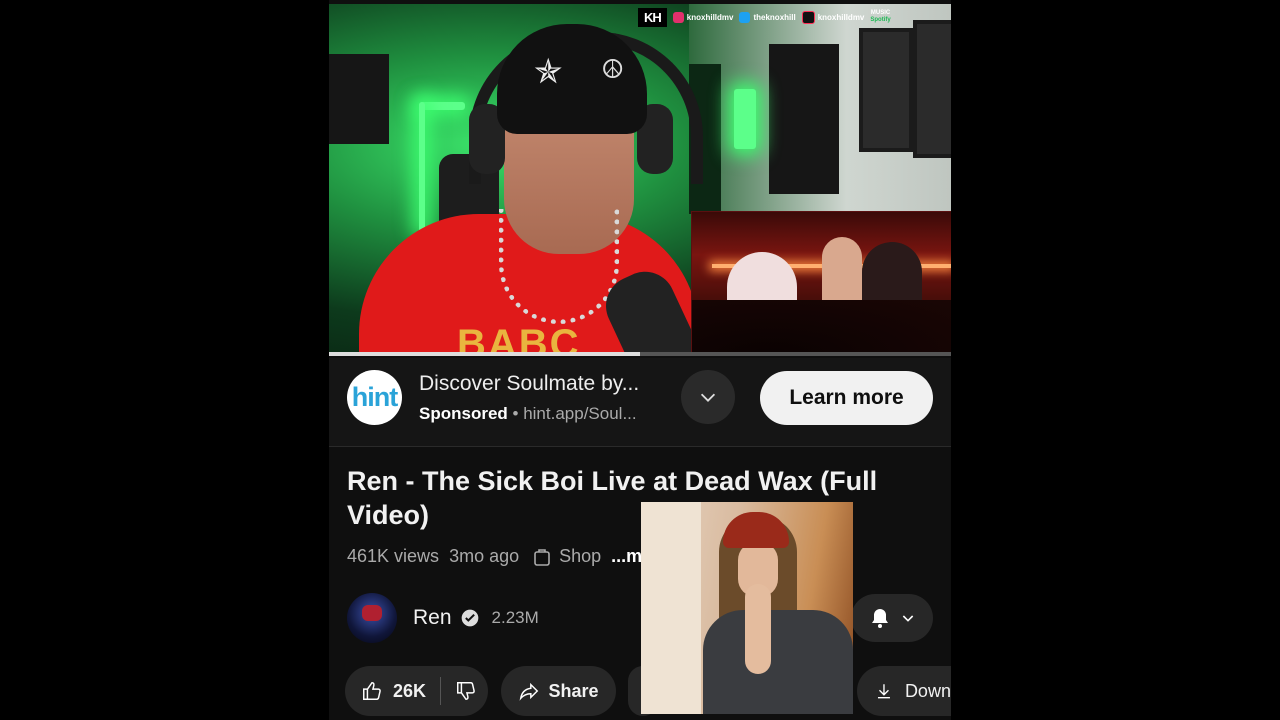 This screenshot has height=720, width=1280. I want to click on share-button: Share, so click(558, 691).